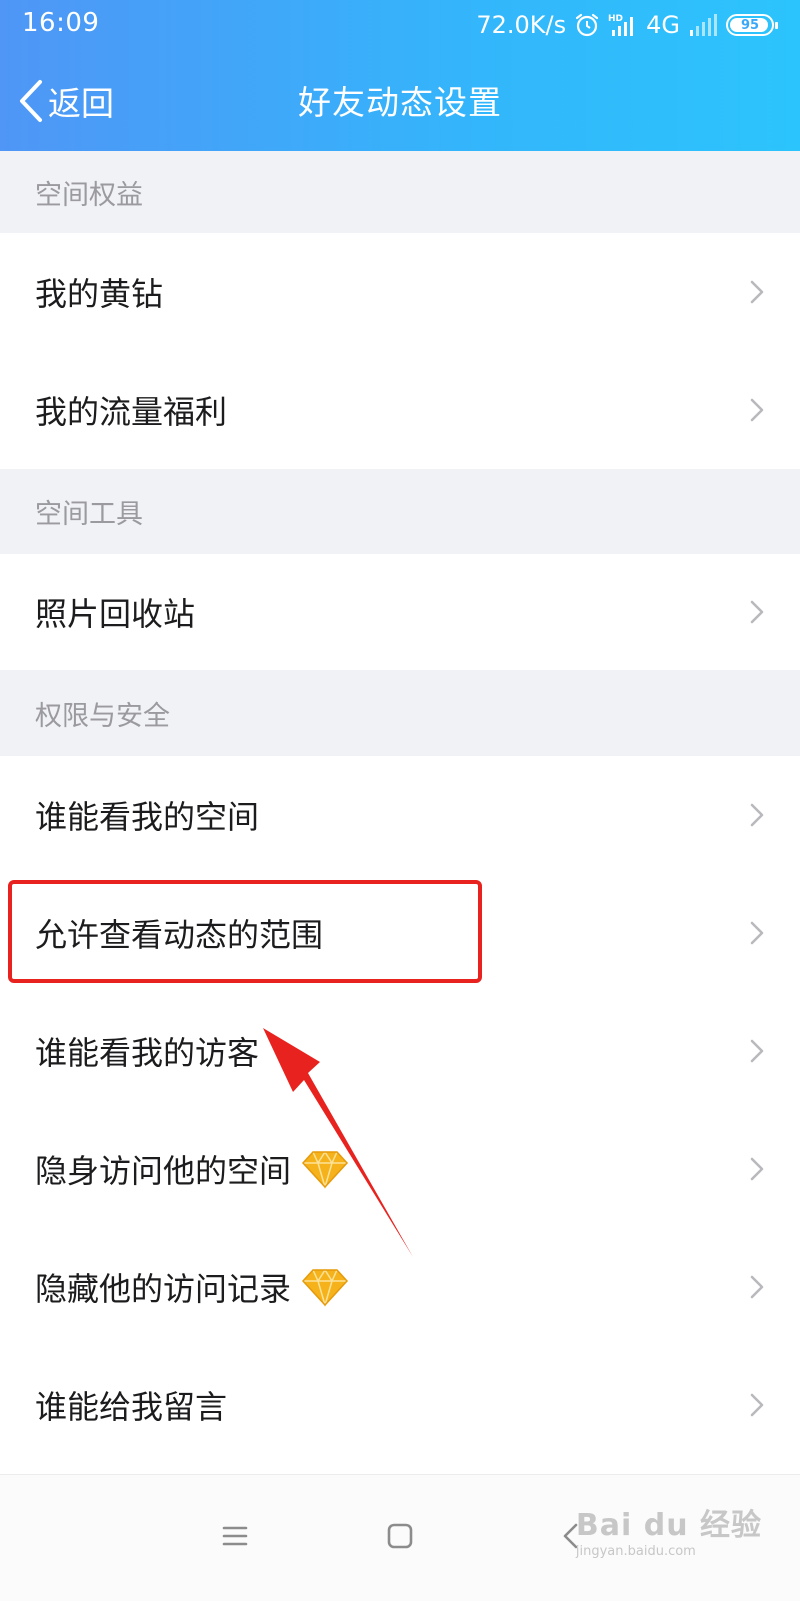 Image resolution: width=800 pixels, height=1601 pixels. I want to click on menu-button, so click(235, 1536).